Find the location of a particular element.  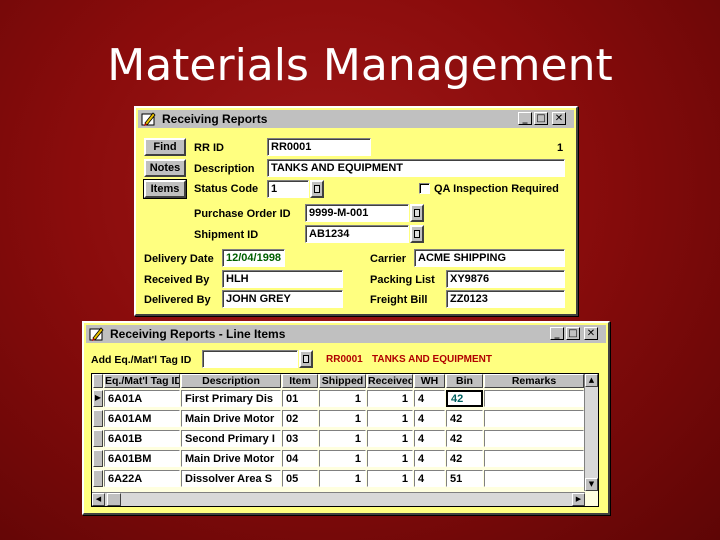

record-count: 1 is located at coordinates (560, 148).